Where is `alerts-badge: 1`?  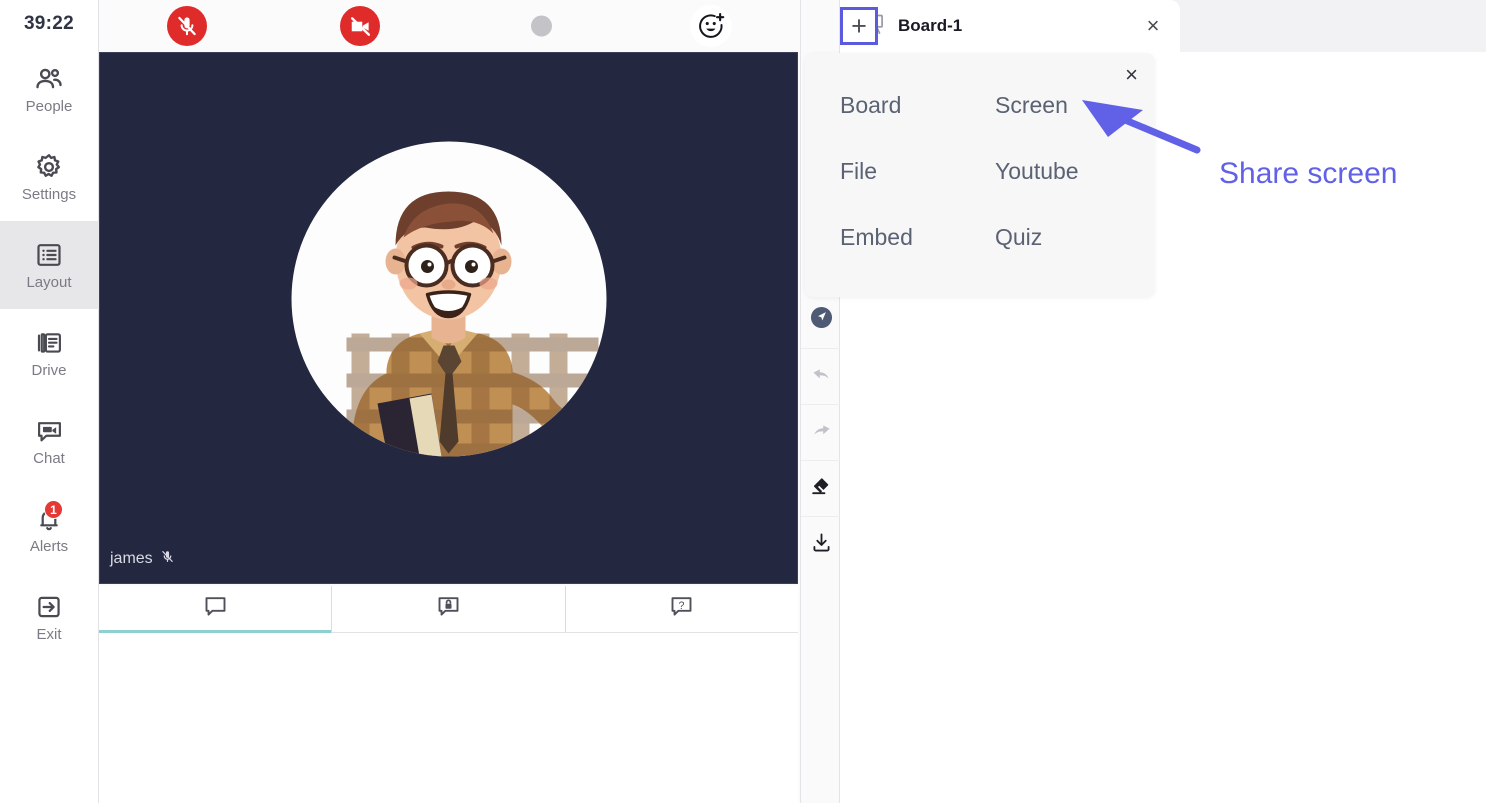
alerts-badge: 1 is located at coordinates (53, 509).